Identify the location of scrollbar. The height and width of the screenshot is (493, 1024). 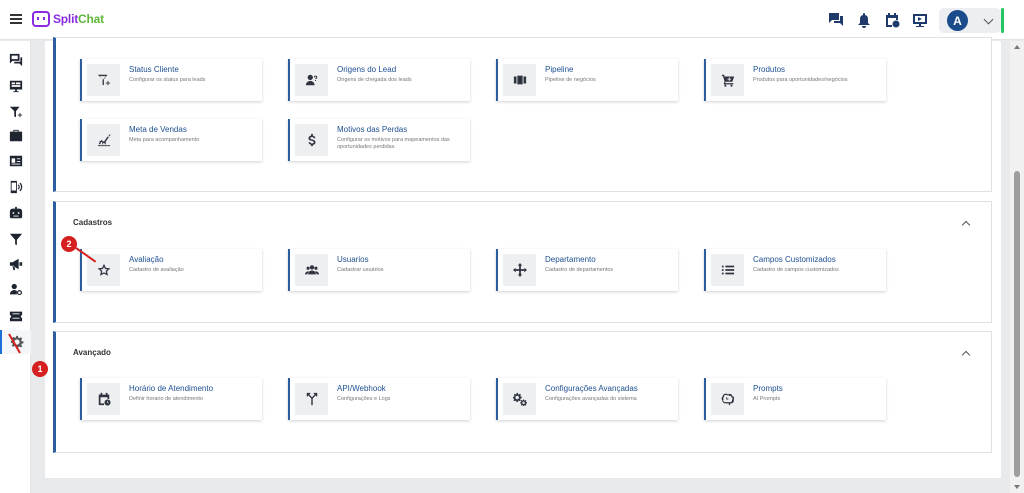
(1017, 267).